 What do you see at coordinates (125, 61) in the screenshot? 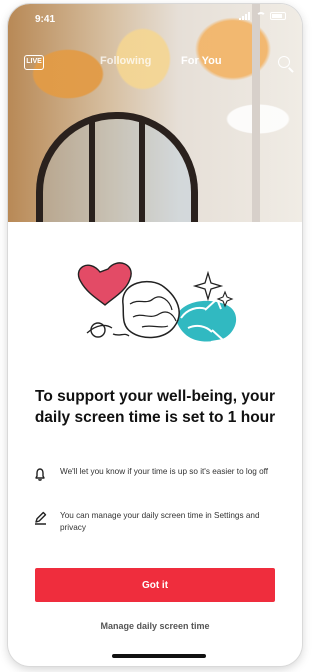
I see `tab-following: Following` at bounding box center [125, 61].